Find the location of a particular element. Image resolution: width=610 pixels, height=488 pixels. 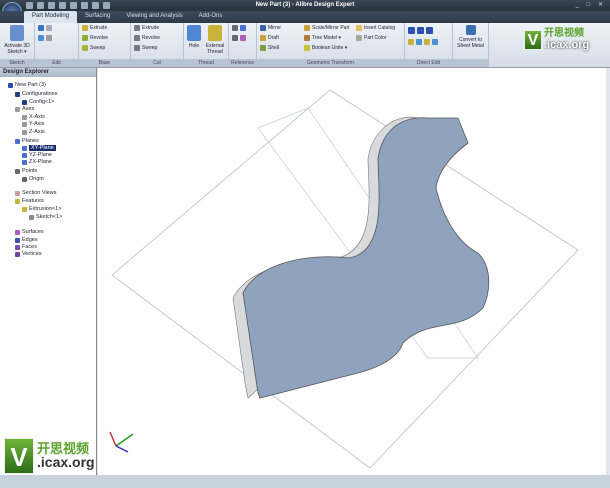

tree-node-label: Origin is located at coordinates (36, 179).